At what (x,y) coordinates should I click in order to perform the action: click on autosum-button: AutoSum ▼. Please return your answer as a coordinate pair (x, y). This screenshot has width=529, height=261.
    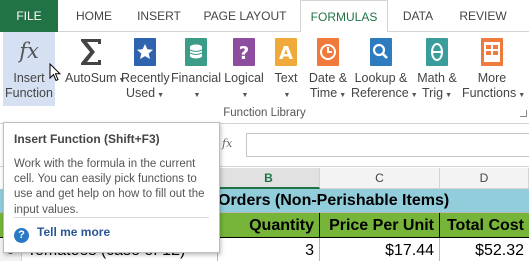
    Looking at the image, I should click on (95, 69).